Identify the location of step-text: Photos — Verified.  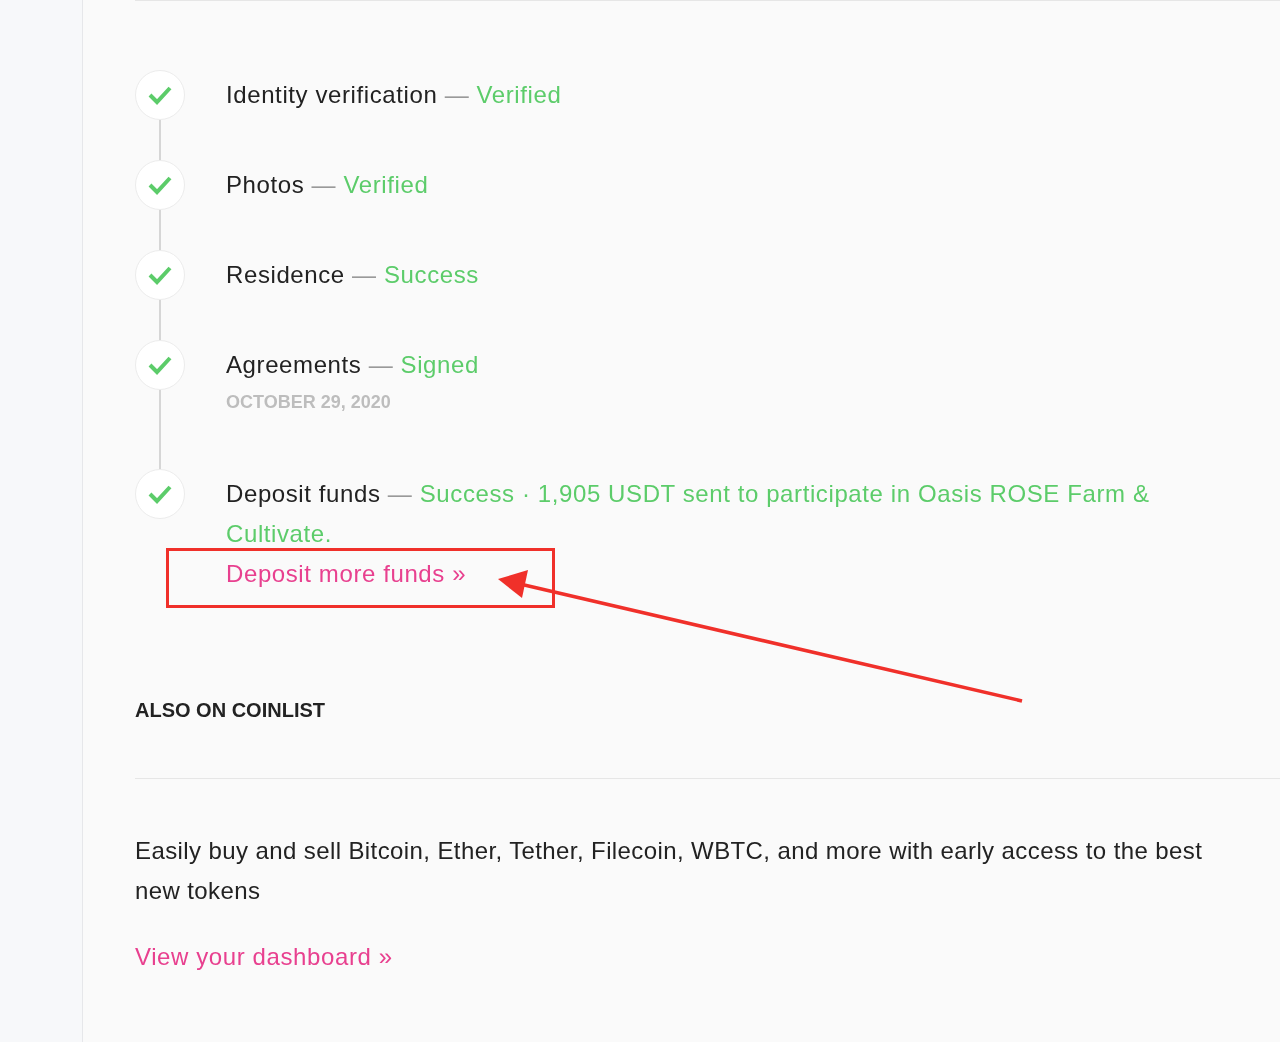
(327, 185).